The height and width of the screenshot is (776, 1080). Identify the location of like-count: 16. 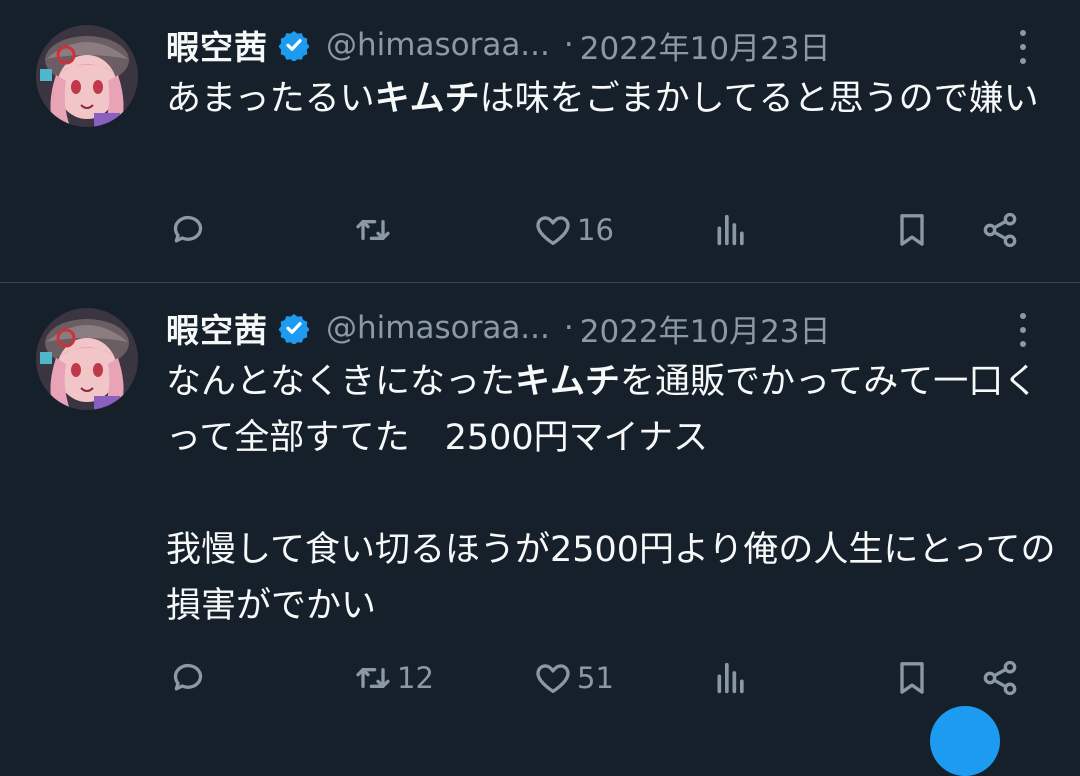
(595, 230).